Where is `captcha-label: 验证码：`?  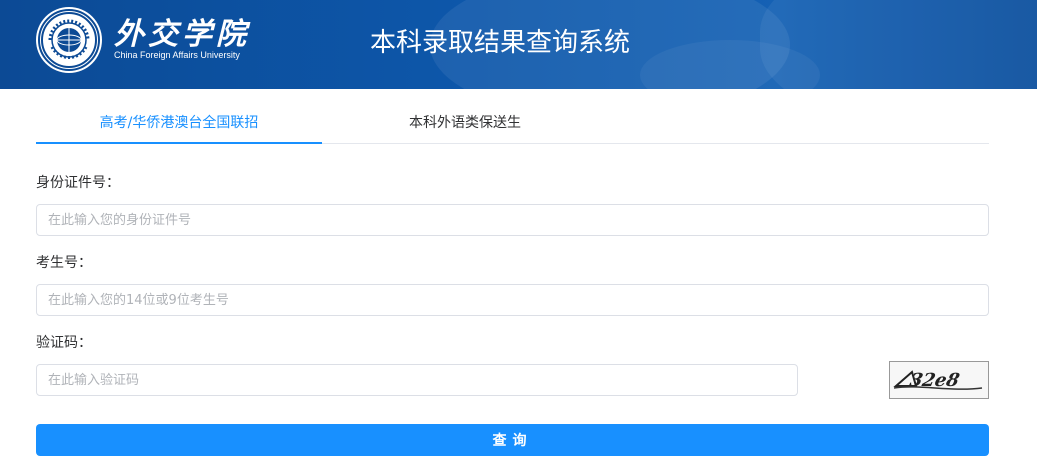
captcha-label: 验证码： is located at coordinates (64, 343).